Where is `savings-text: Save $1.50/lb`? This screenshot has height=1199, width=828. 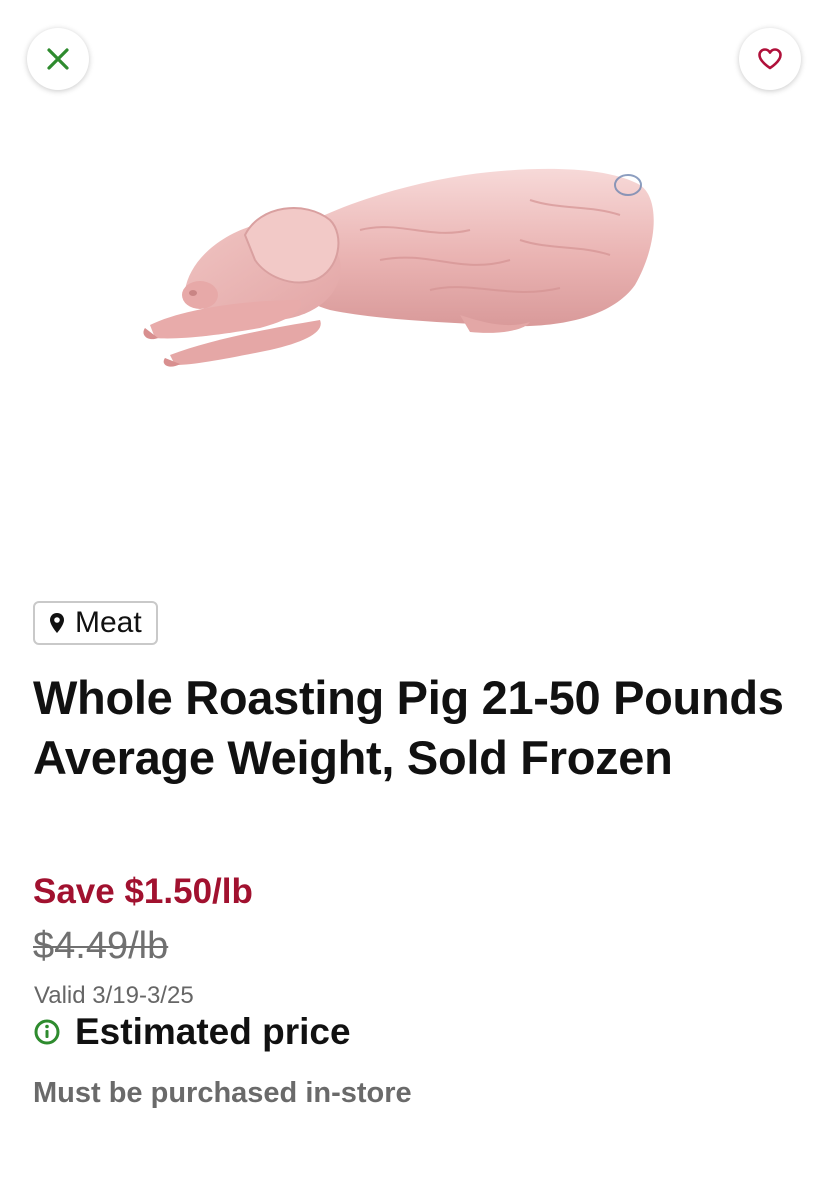 savings-text: Save $1.50/lb is located at coordinates (143, 891).